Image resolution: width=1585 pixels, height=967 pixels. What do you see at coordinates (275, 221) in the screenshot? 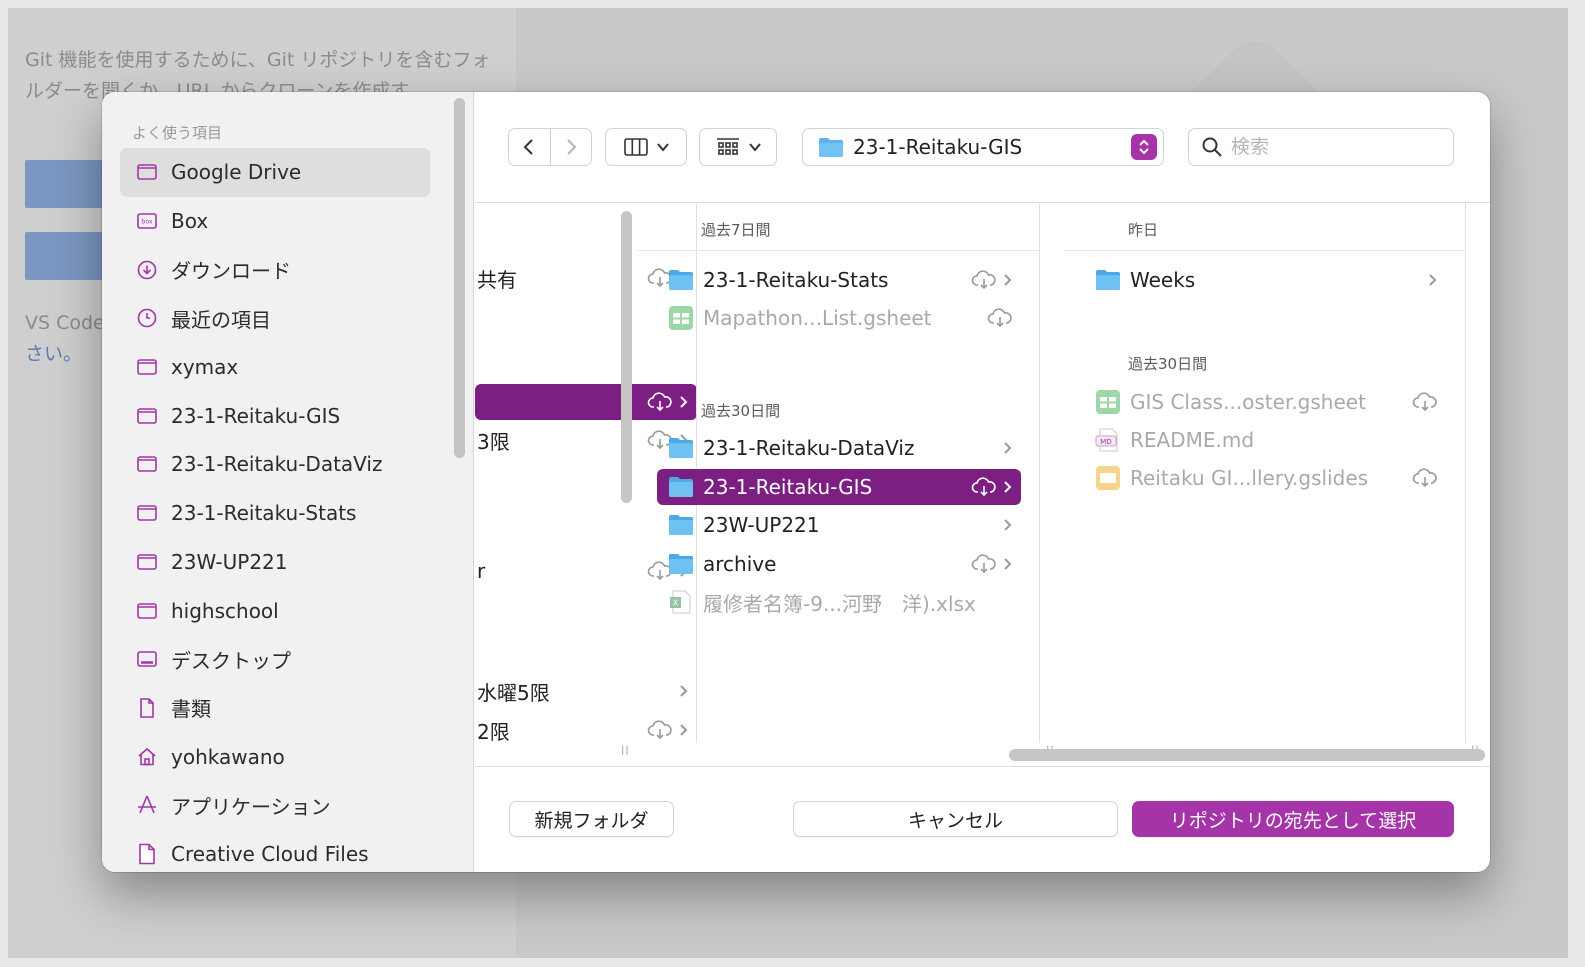
I see `sidebar-item: box Box` at bounding box center [275, 221].